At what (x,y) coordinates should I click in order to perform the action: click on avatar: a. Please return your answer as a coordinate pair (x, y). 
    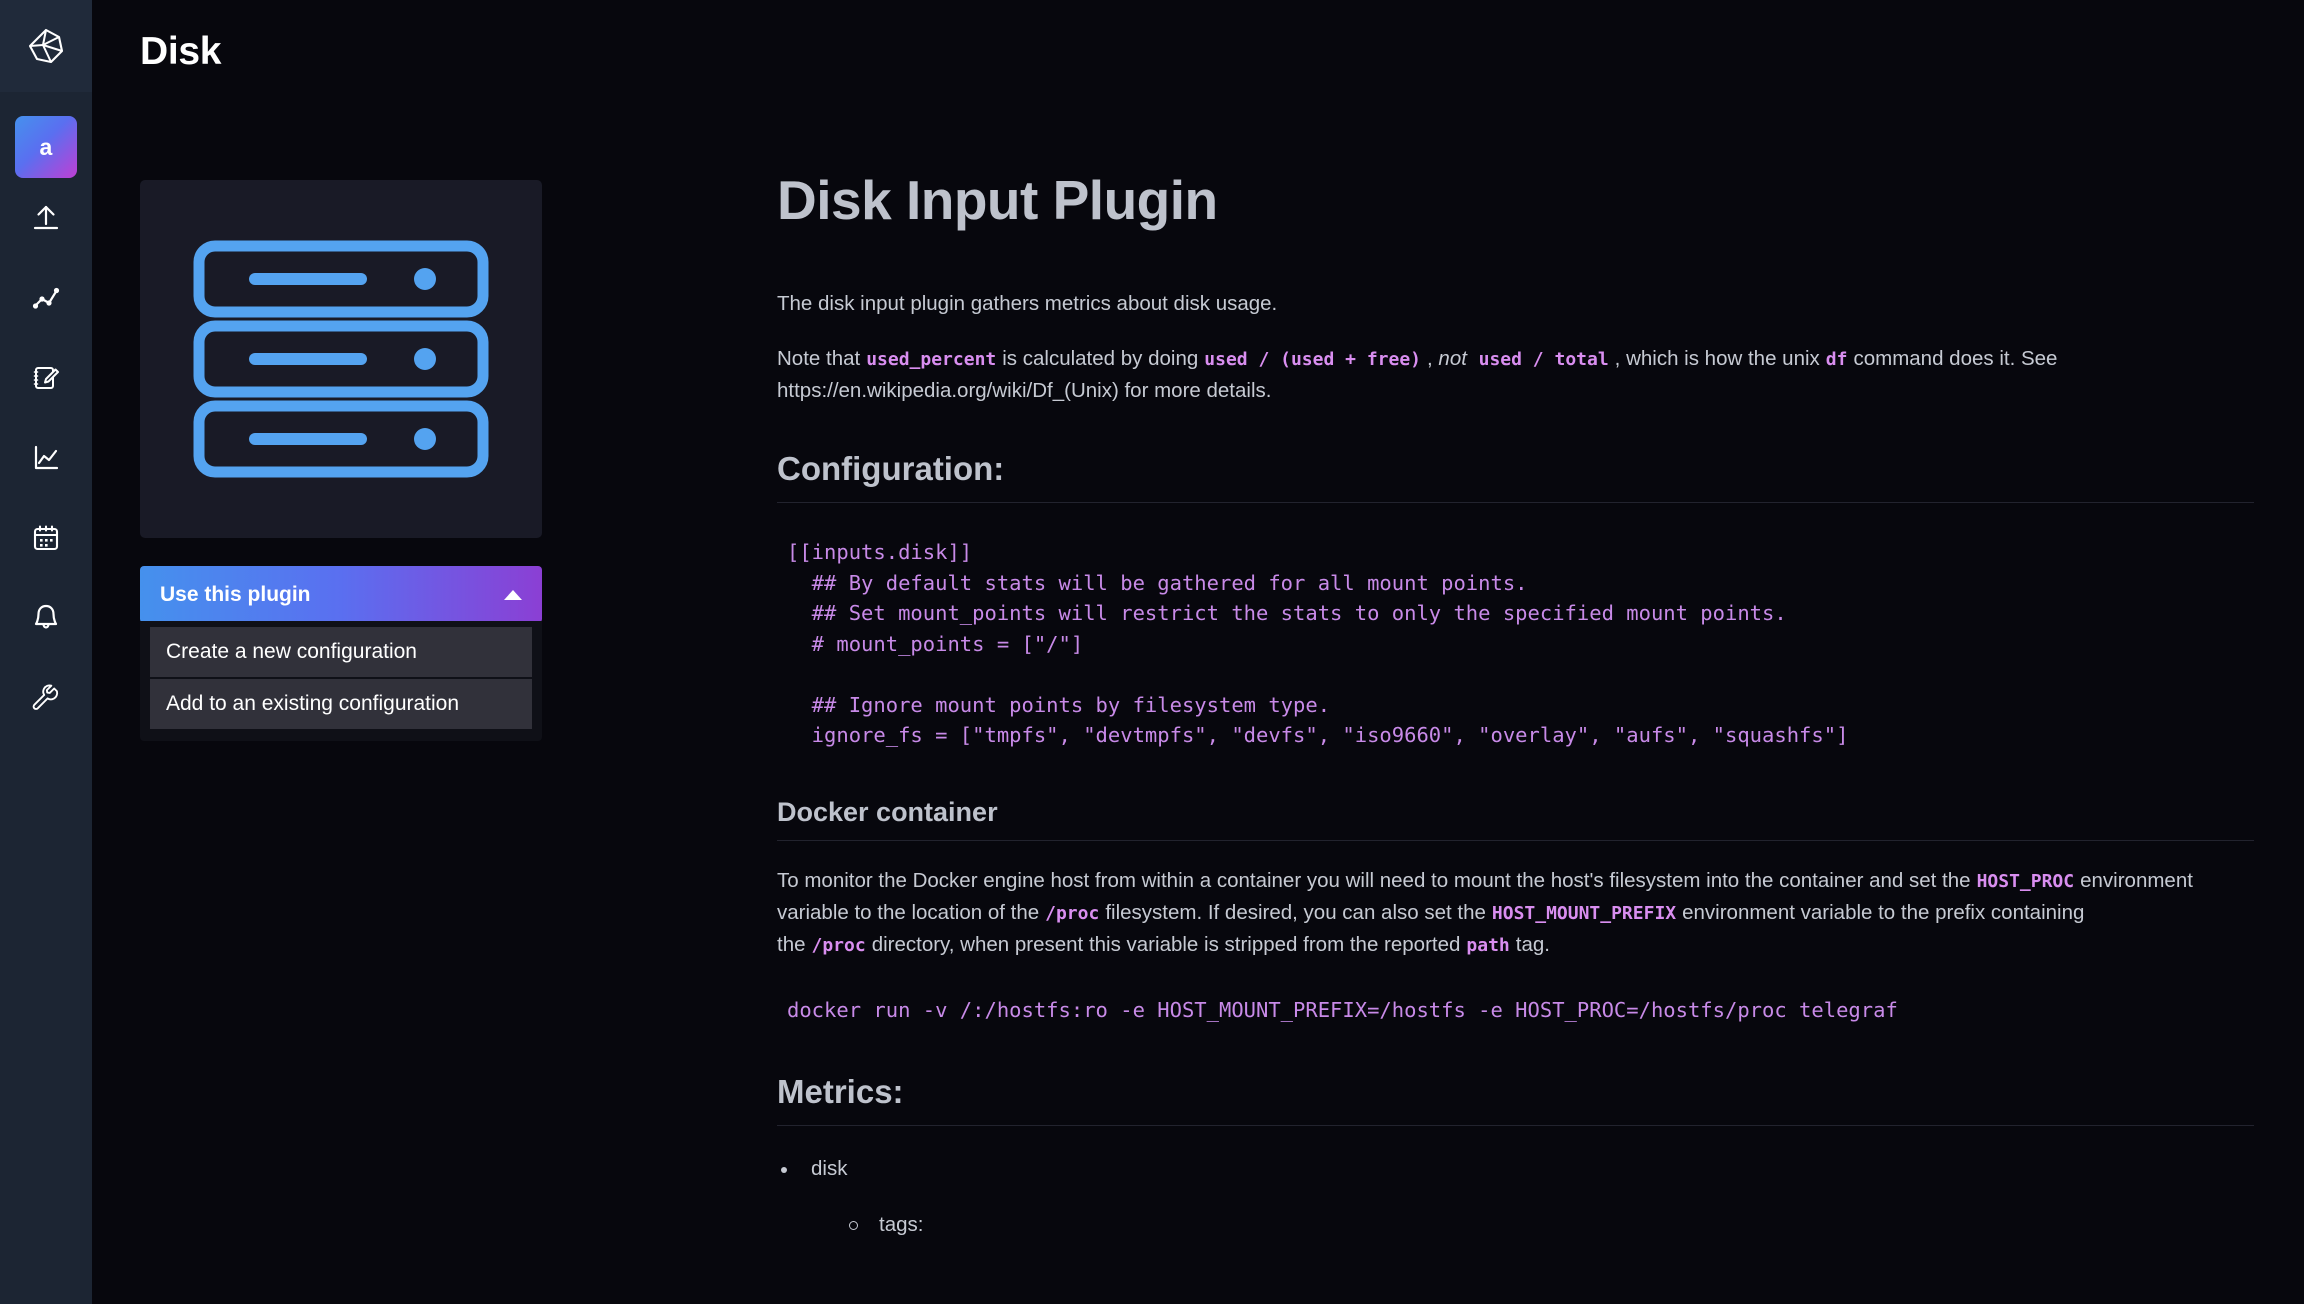
    Looking at the image, I should click on (46, 147).